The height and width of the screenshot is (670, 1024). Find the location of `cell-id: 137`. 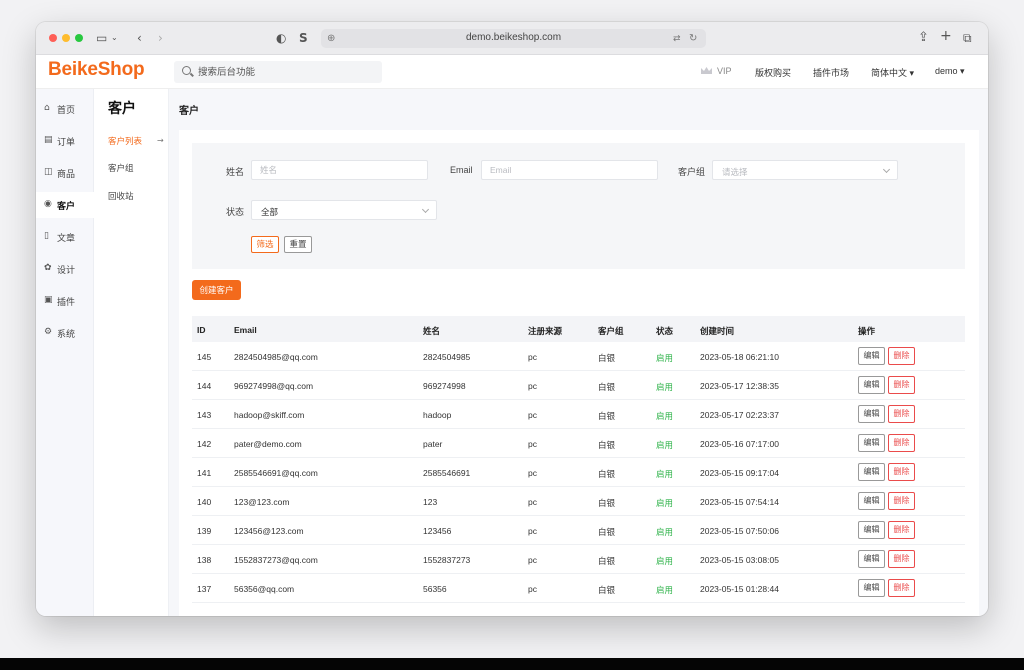

cell-id: 137 is located at coordinates (204, 589).